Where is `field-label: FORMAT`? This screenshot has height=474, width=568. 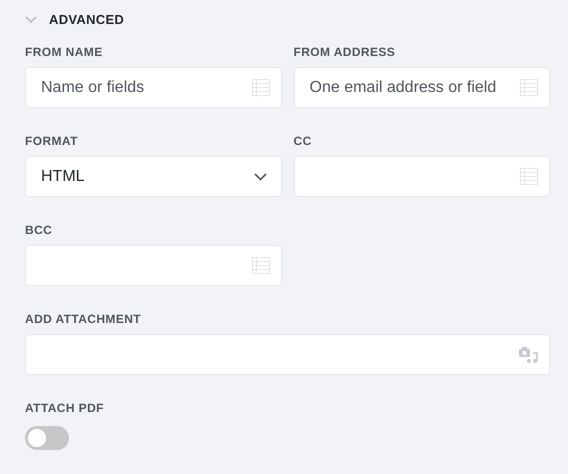
field-label: FORMAT is located at coordinates (51, 141).